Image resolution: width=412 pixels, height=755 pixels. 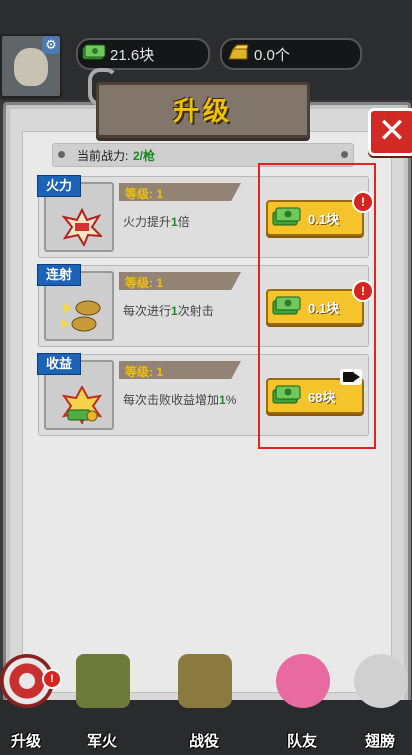 I want to click on upgrade-tag: 连射, so click(x=59, y=275).